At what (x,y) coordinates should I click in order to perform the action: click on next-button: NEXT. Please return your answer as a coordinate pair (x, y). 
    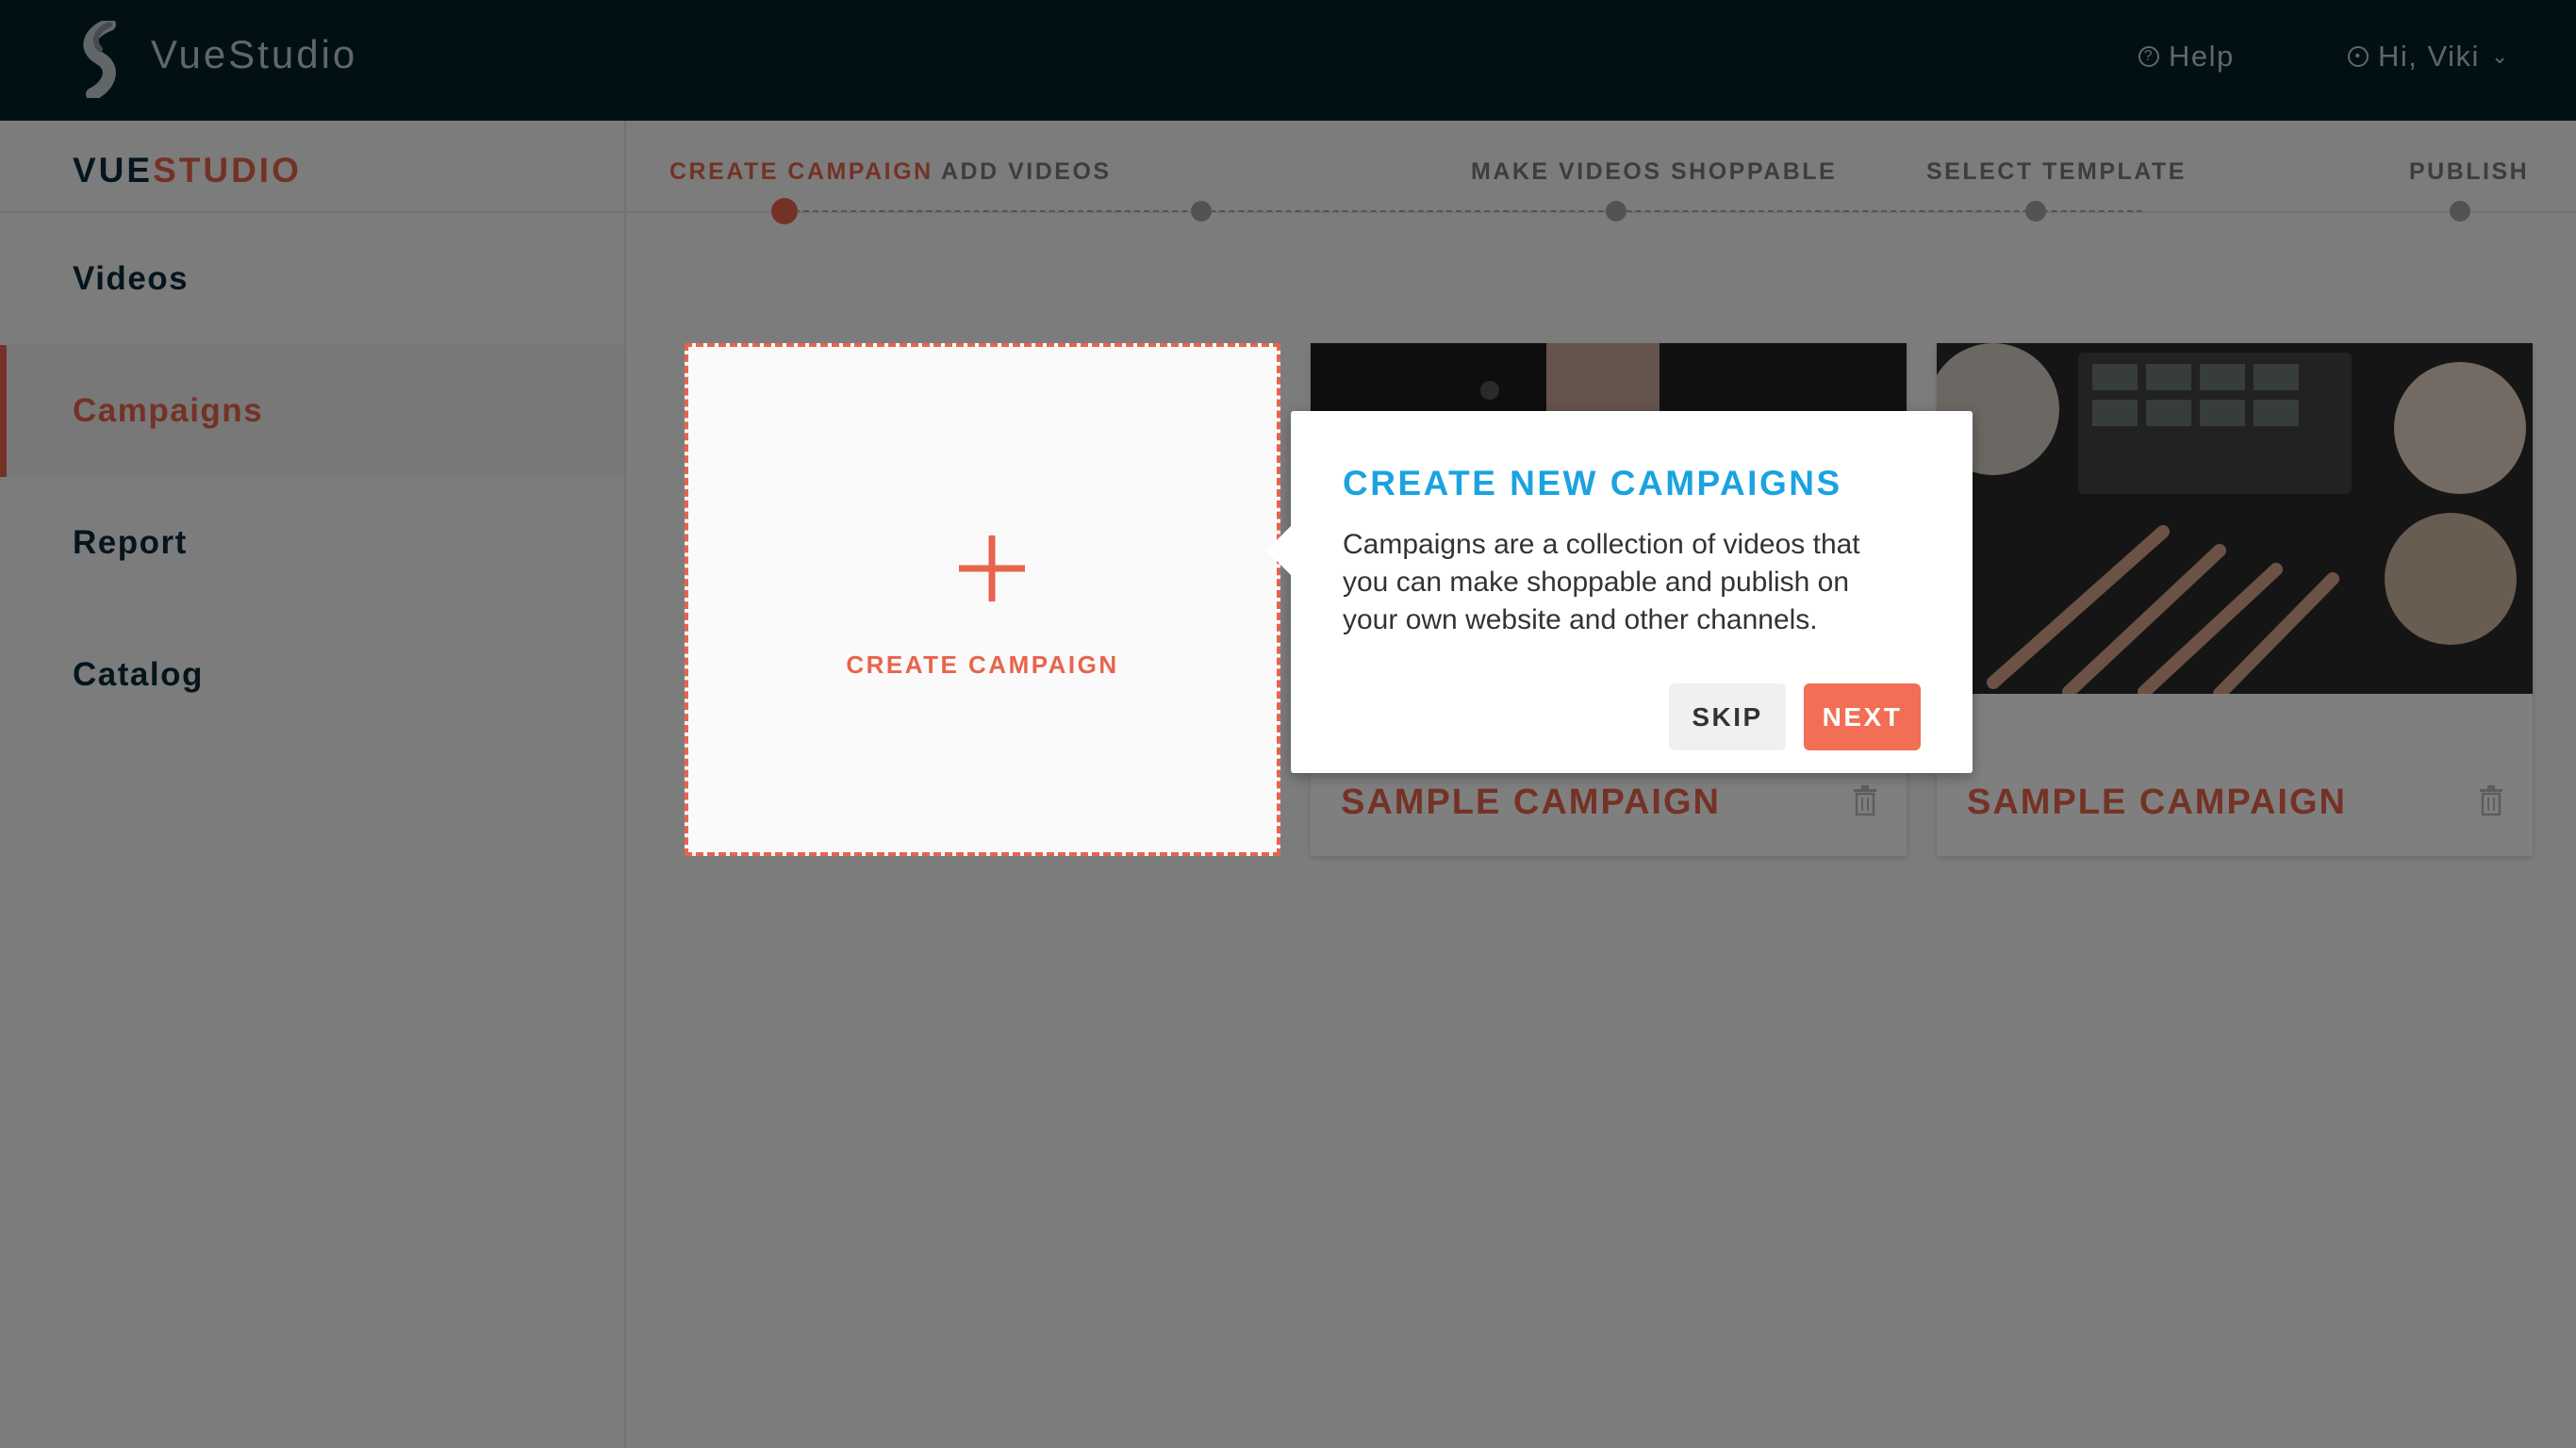
    Looking at the image, I should click on (1862, 716).